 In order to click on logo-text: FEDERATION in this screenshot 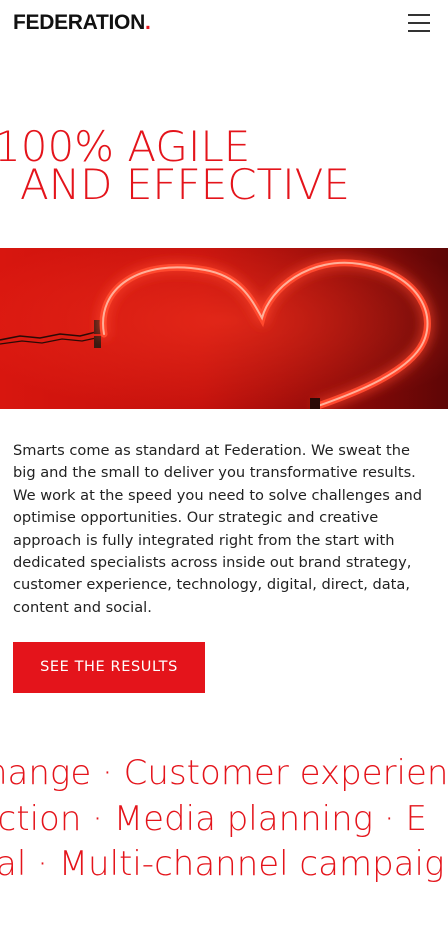, I will do `click(79, 22)`.